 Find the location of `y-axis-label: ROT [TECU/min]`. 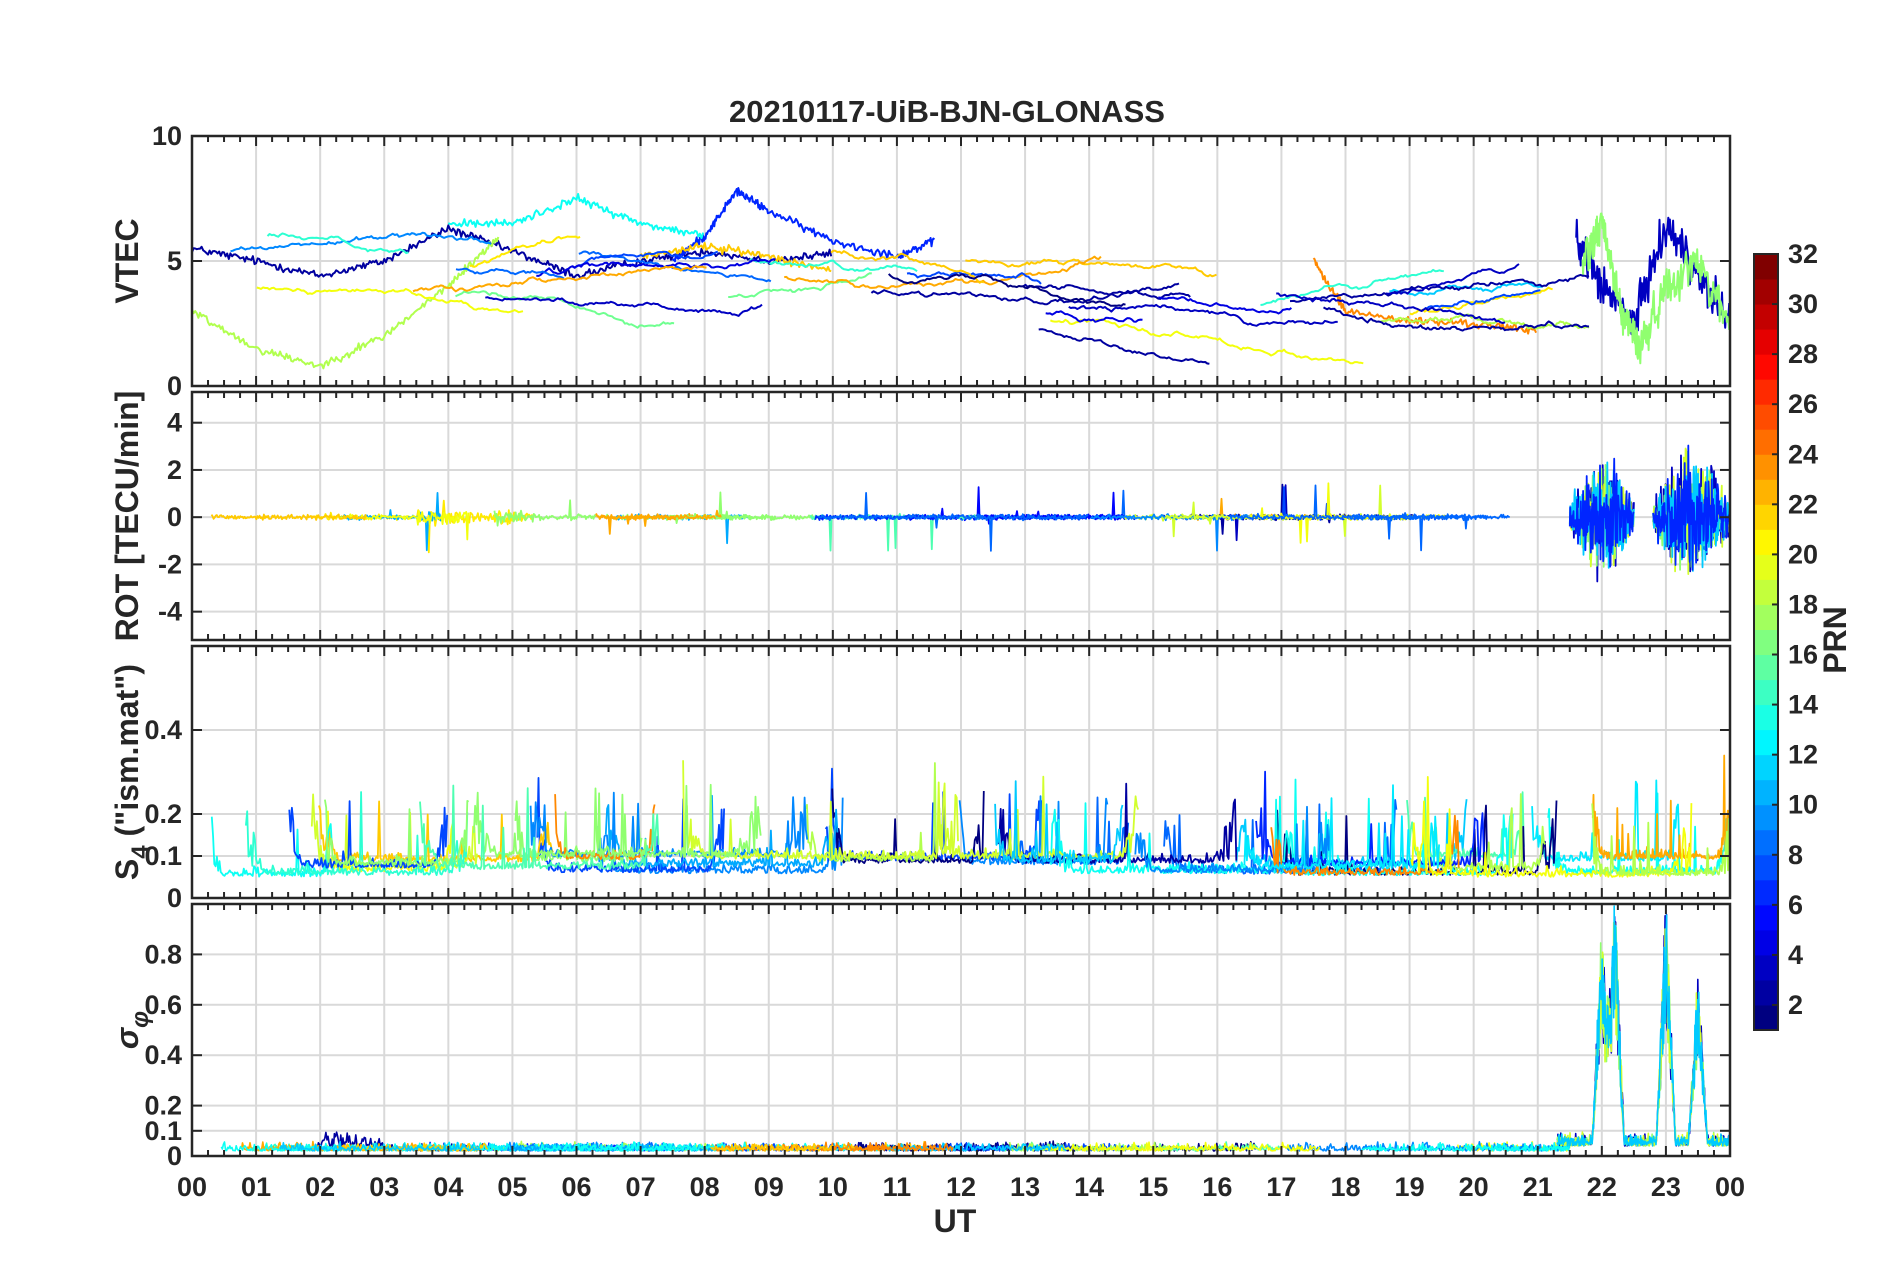

y-axis-label: ROT [TECU/min] is located at coordinates (127, 516).